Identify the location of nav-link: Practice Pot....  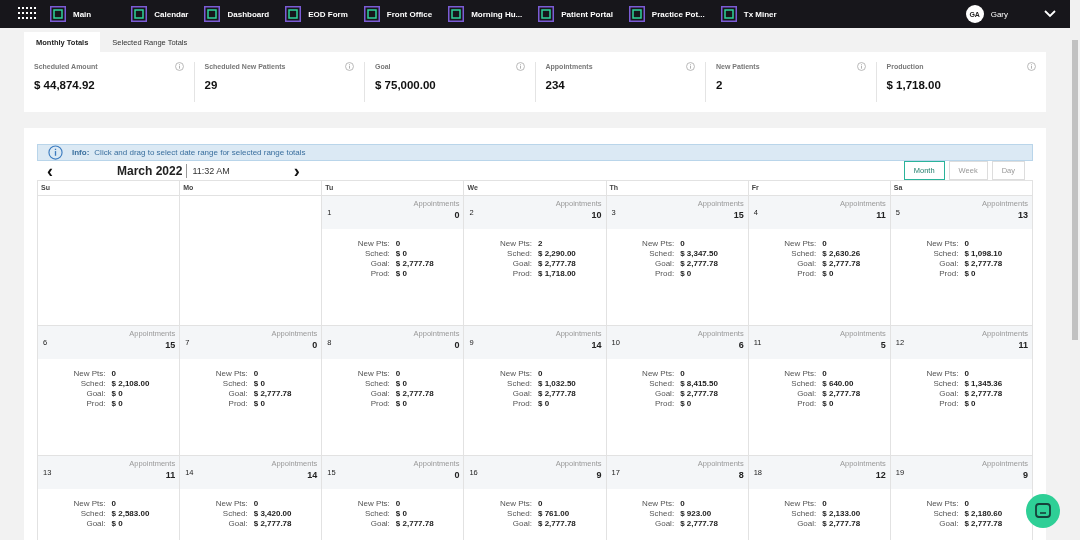
(666, 14).